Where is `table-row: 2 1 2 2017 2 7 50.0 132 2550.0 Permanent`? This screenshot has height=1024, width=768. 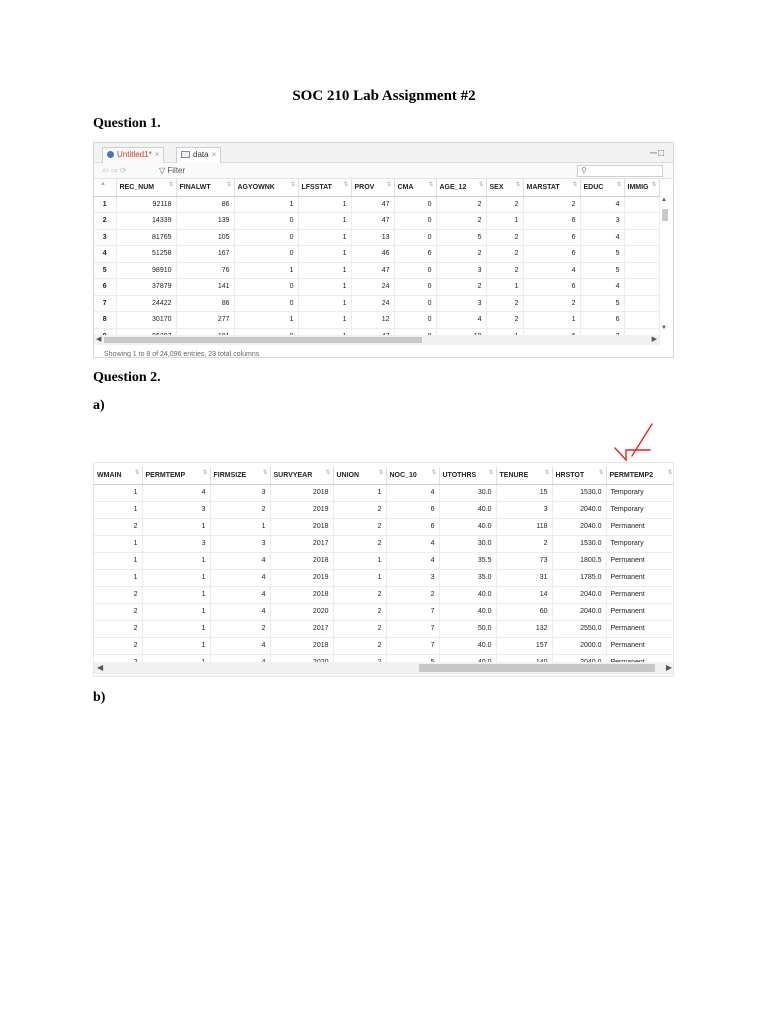 table-row: 2 1 2 2017 2 7 50.0 132 2550.0 Permanent is located at coordinates (383, 629).